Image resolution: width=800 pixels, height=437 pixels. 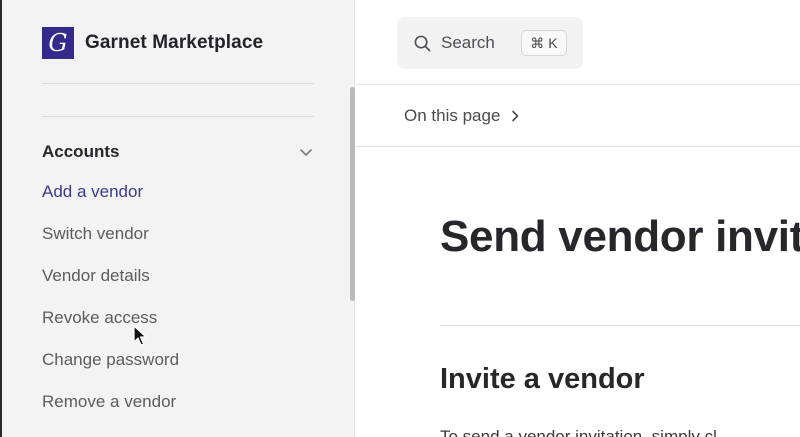 I want to click on brand-name: Garnet Marketplace, so click(x=174, y=42).